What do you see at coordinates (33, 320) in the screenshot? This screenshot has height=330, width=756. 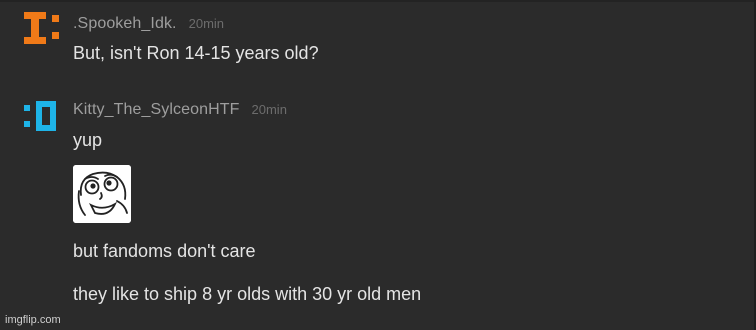 I see `watermark: imgflip.com` at bounding box center [33, 320].